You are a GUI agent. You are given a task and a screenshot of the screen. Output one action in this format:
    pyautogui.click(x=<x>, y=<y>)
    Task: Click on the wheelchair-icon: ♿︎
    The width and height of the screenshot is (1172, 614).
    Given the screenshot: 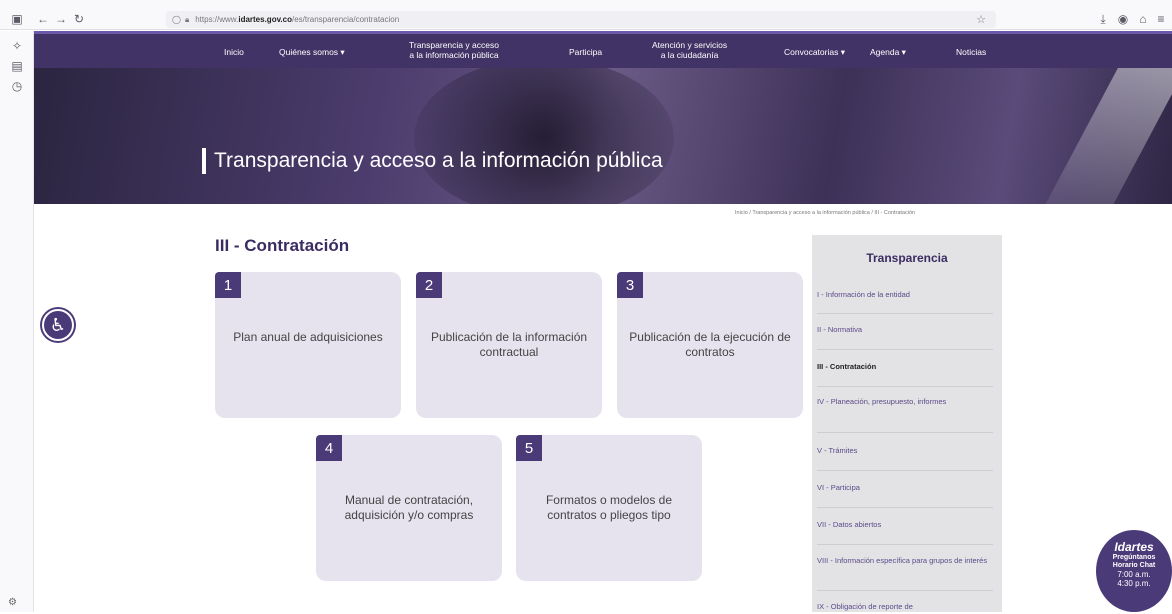 What is the action you would take?
    pyautogui.click(x=58, y=324)
    